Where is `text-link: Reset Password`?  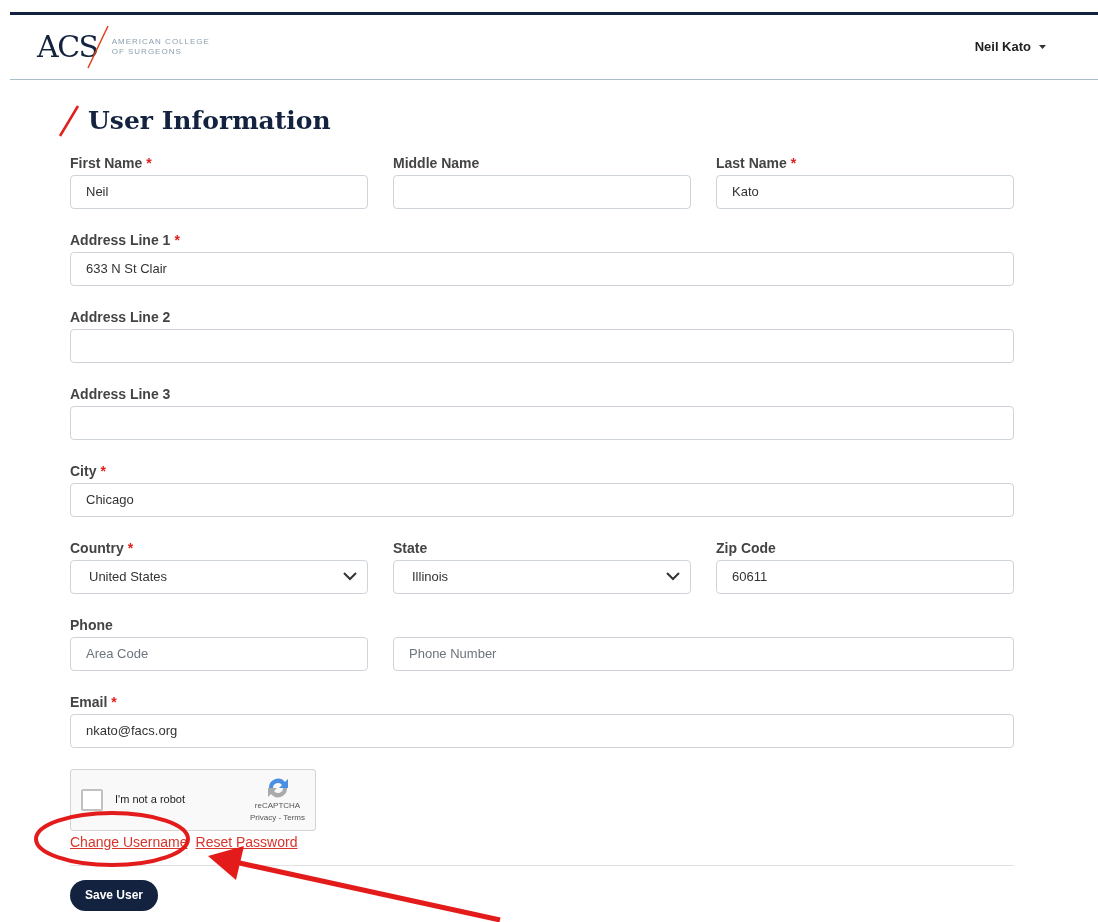 text-link: Reset Password is located at coordinates (246, 842).